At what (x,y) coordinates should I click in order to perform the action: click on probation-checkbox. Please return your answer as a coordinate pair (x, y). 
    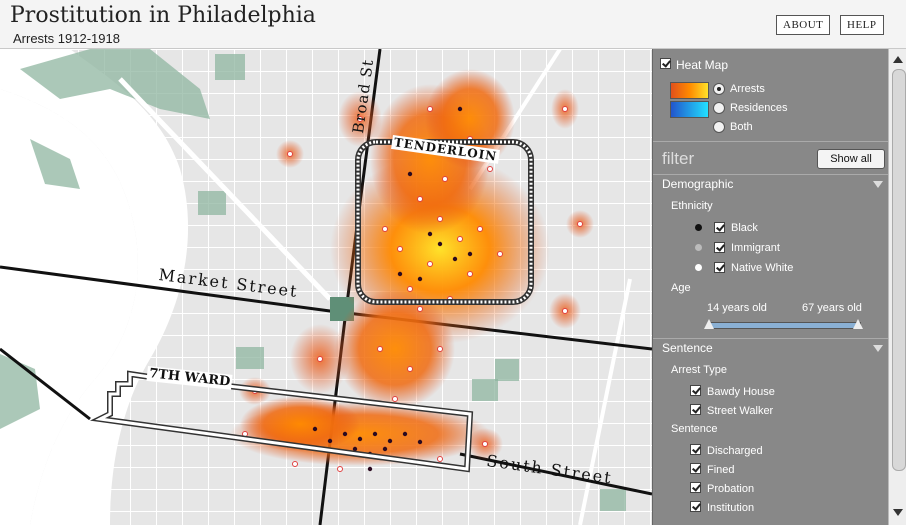
    Looking at the image, I should click on (695, 487).